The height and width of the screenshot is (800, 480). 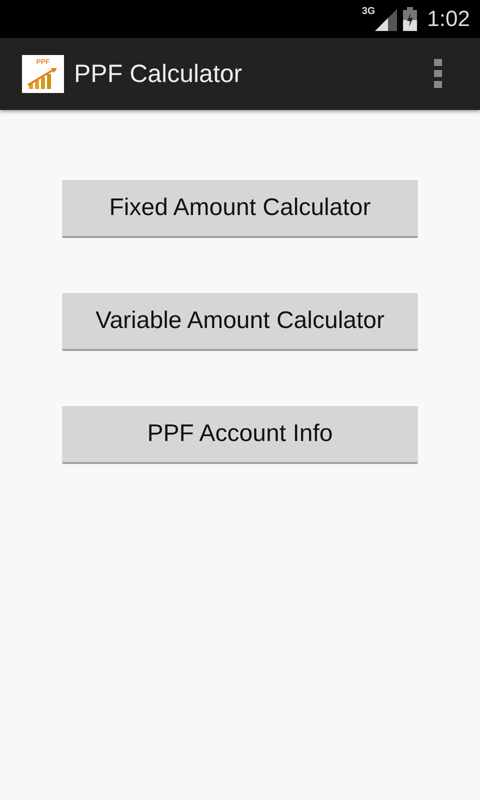 I want to click on app-title: PPF Calculator, so click(x=159, y=74).